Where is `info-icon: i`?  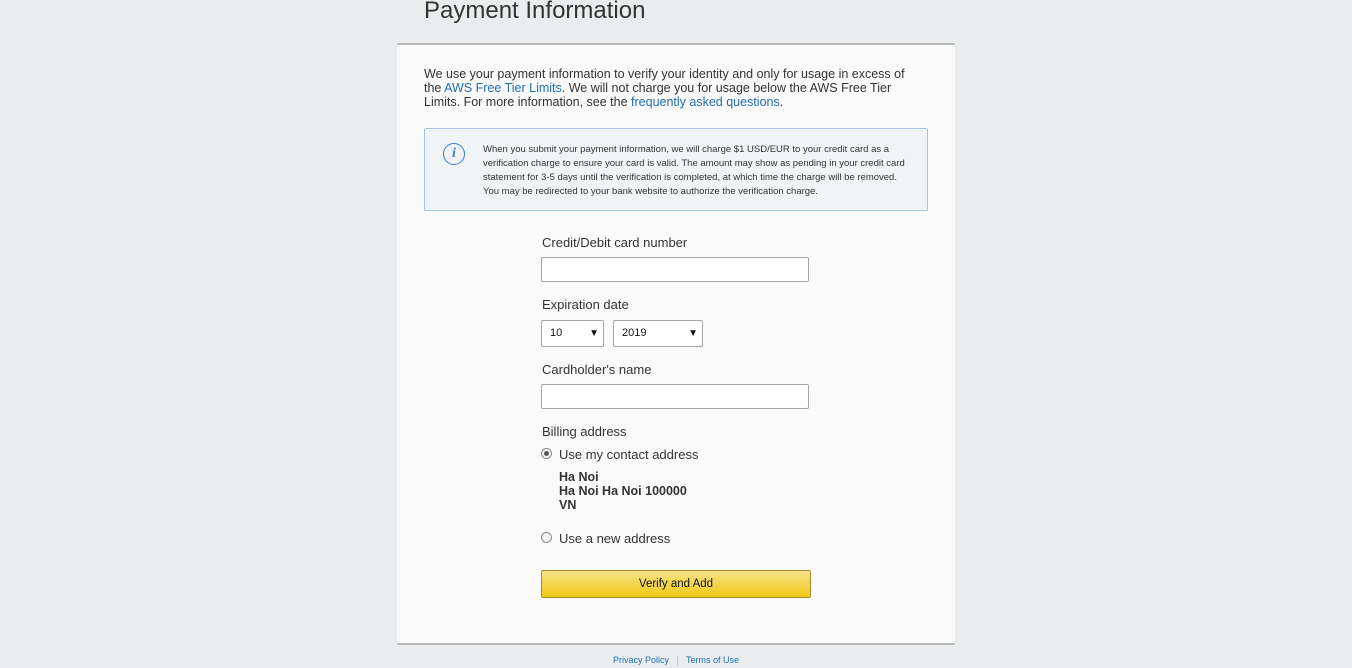
info-icon: i is located at coordinates (454, 154).